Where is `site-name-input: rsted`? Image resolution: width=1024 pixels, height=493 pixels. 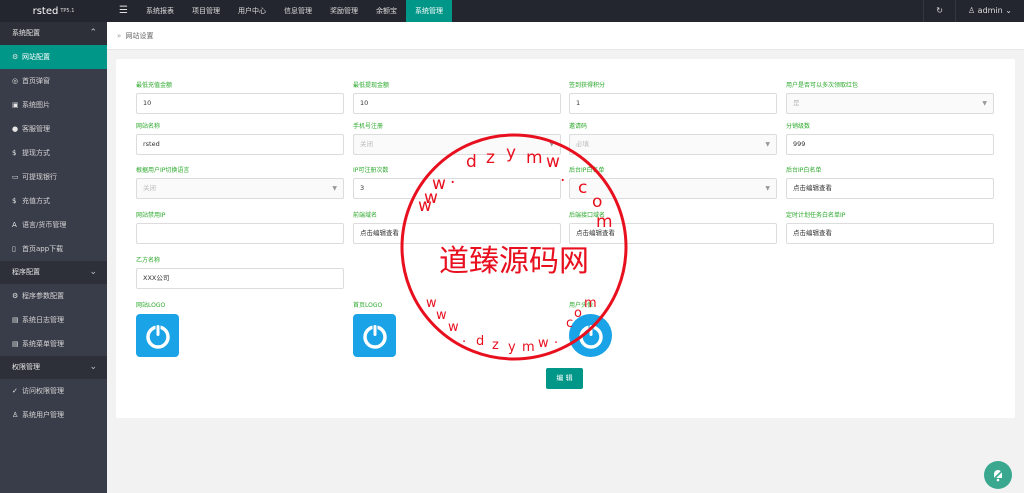 site-name-input: rsted is located at coordinates (240, 144).